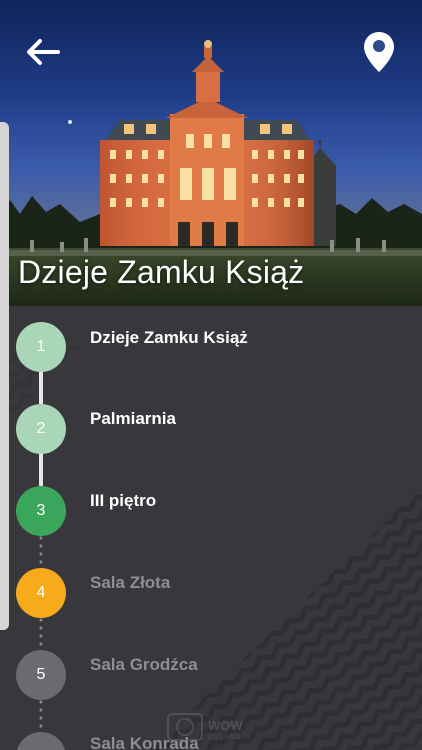 The image size is (422, 750). I want to click on wow-poland-logo: WOW POLAND, so click(205, 727).